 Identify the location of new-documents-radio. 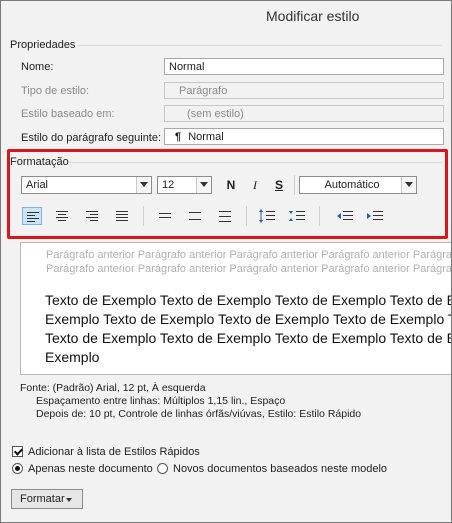
(162, 468).